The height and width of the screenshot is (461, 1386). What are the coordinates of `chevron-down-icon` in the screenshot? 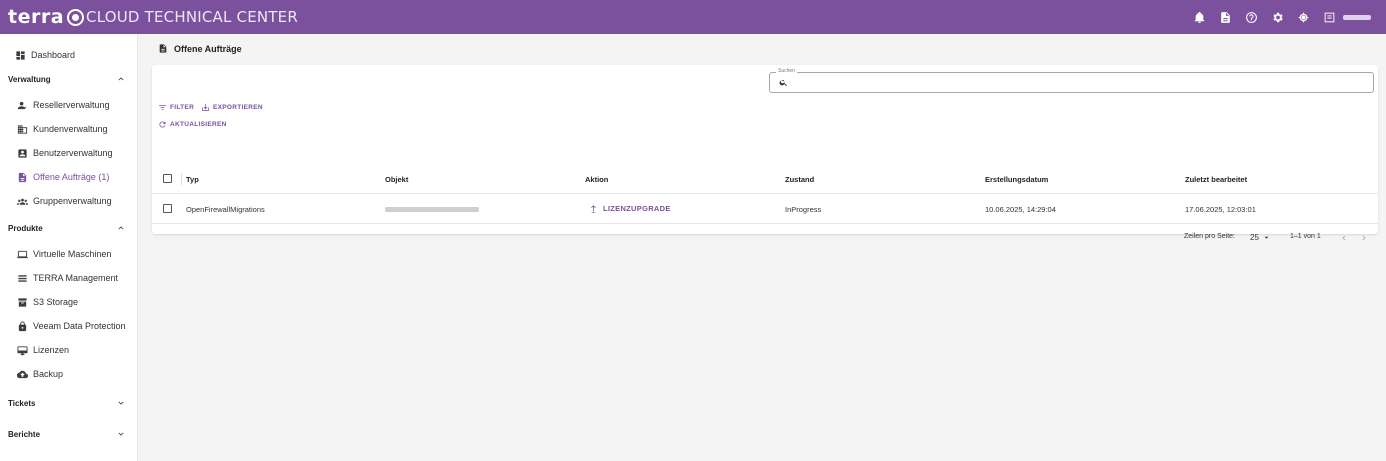 It's located at (121, 403).